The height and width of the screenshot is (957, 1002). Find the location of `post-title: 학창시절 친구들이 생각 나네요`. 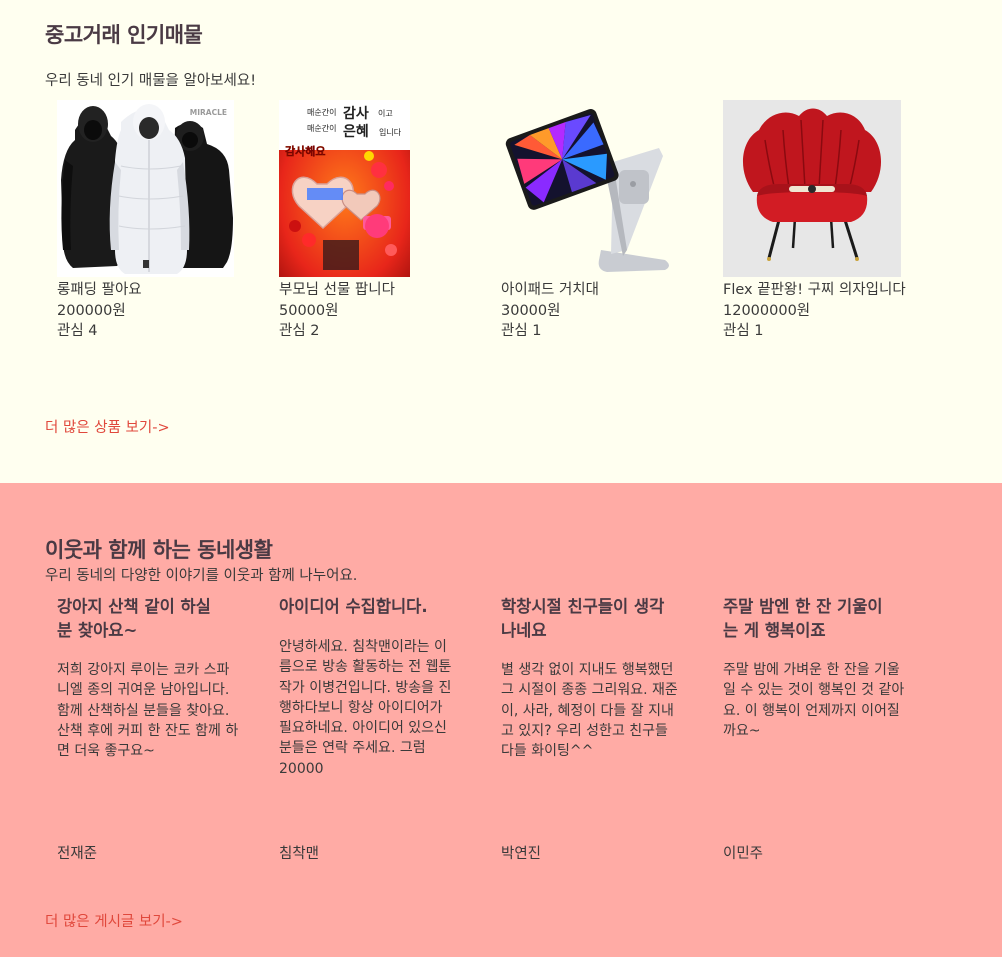

post-title: 학창시절 친구들이 생각 나네요 is located at coordinates (583, 618).